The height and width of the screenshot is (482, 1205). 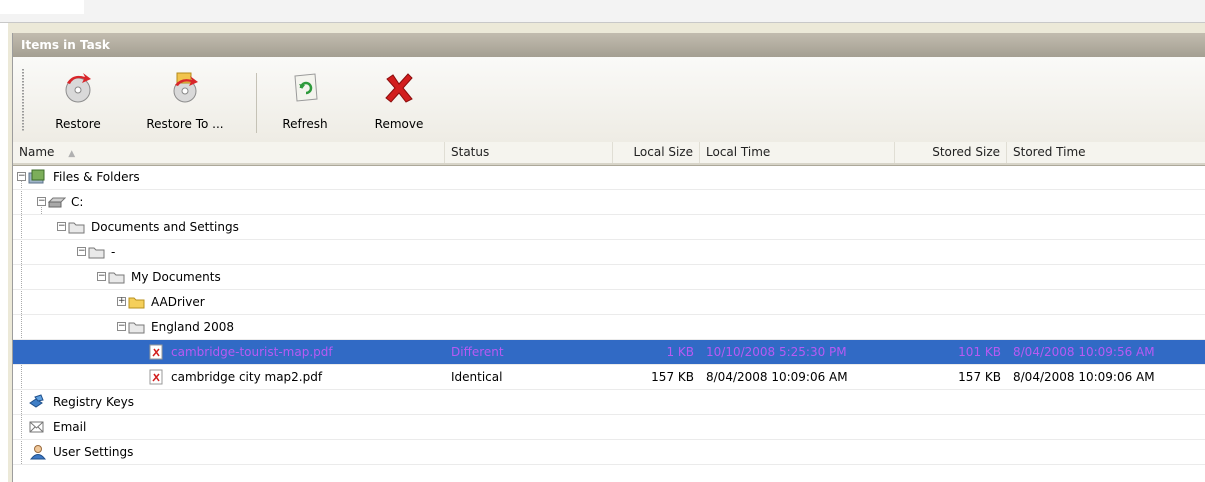 I want to click on column-local-size-header: Local Size, so click(x=656, y=152).